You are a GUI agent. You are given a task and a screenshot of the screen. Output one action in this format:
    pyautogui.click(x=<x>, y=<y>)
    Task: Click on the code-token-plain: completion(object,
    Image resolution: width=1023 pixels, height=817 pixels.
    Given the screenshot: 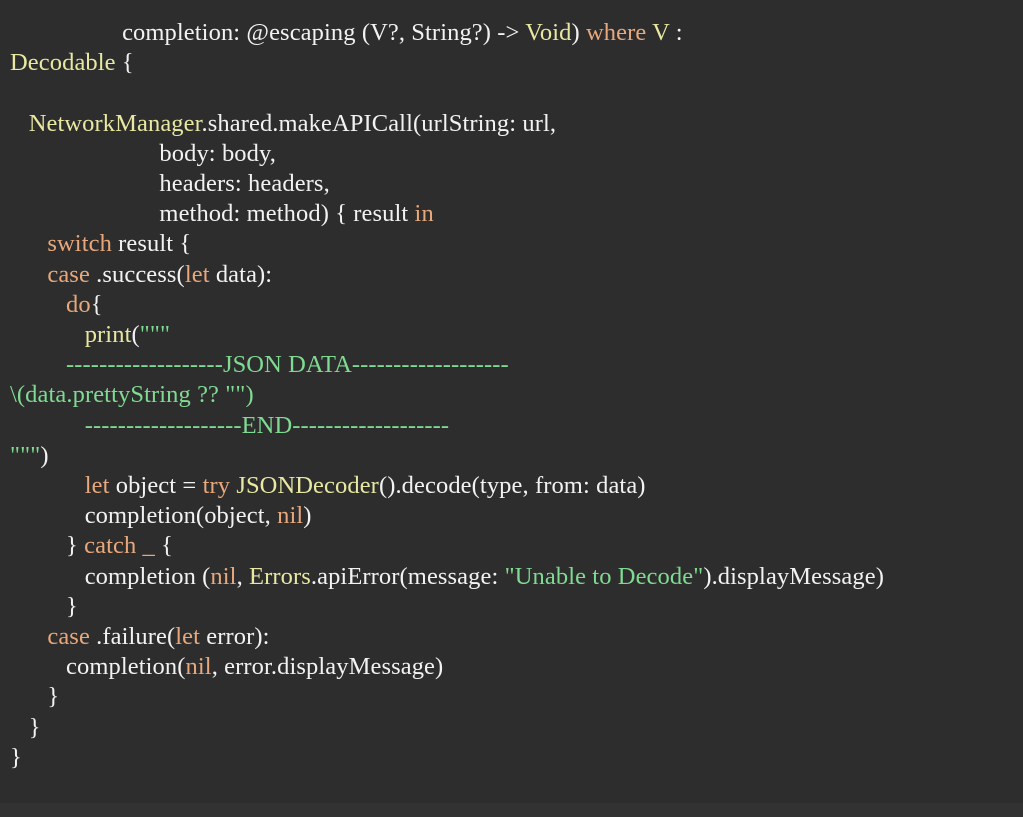 What is the action you would take?
    pyautogui.click(x=144, y=516)
    